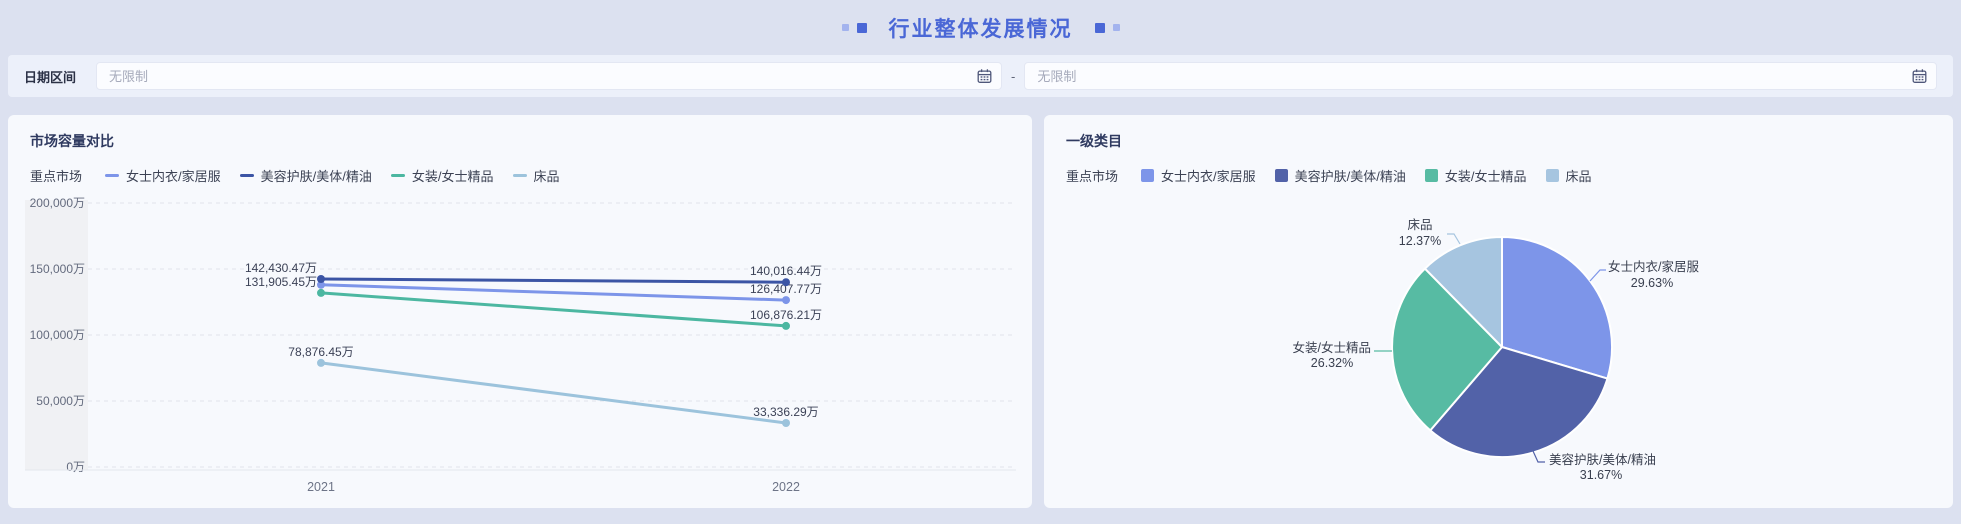 The height and width of the screenshot is (524, 1961). I want to click on pie-label-name: 女士内衣/家居服, so click(1653, 266).